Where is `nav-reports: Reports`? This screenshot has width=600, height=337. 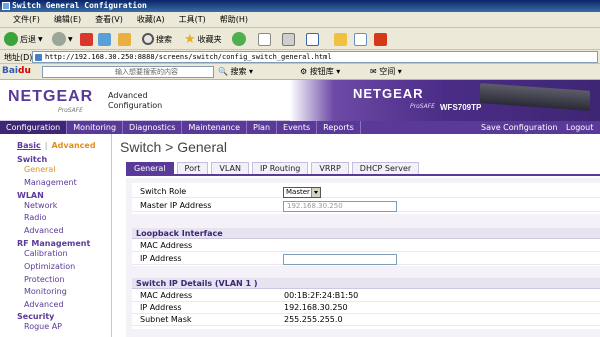 nav-reports: Reports is located at coordinates (339, 127).